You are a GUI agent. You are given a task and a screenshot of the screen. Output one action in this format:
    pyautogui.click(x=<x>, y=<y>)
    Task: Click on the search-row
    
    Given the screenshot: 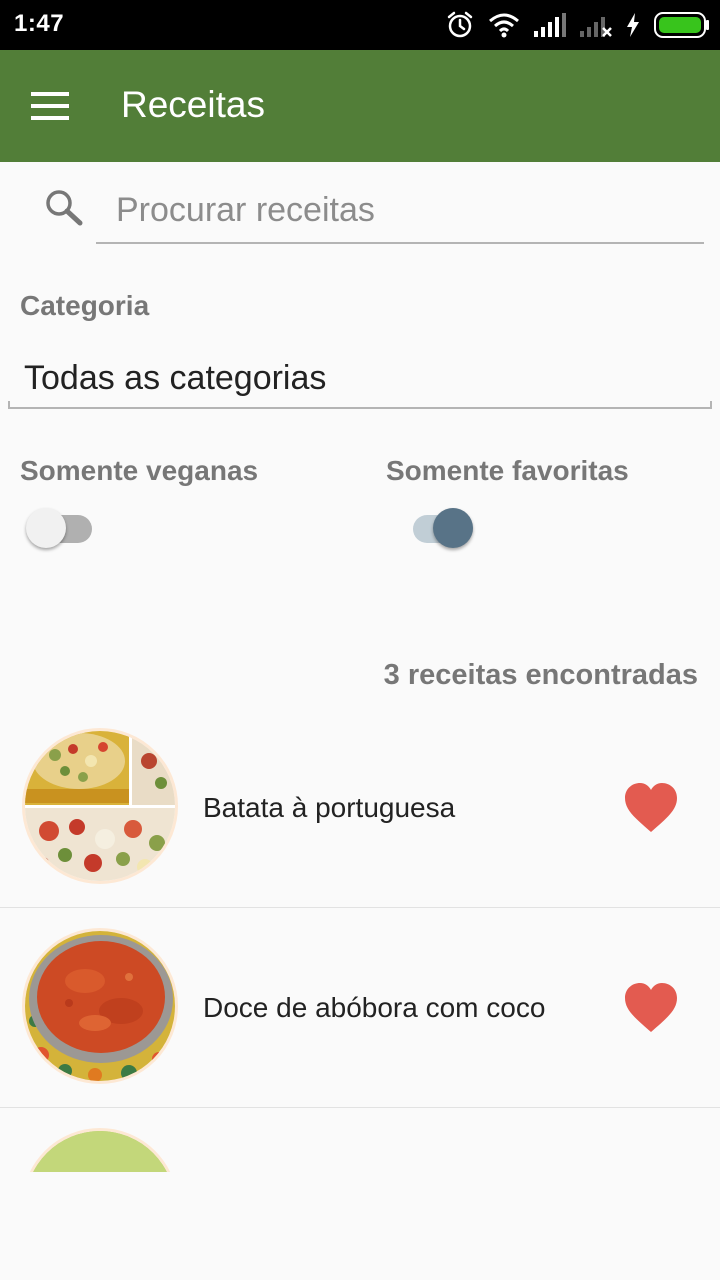 What is the action you would take?
    pyautogui.click(x=360, y=207)
    